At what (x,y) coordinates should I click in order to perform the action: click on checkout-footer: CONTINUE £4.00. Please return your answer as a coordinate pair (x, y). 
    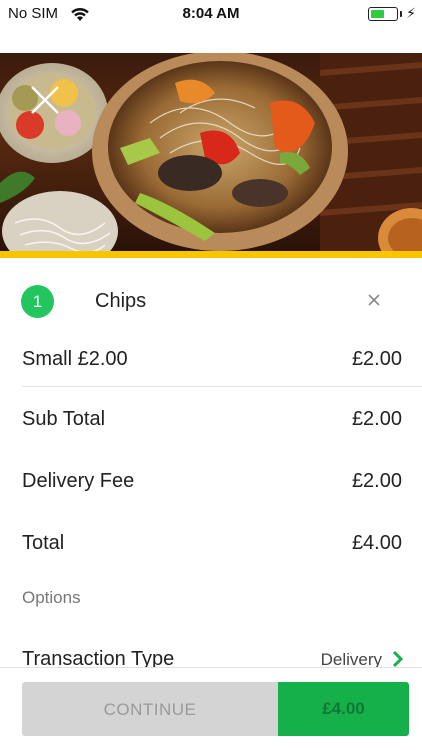
    Looking at the image, I should click on (211, 709).